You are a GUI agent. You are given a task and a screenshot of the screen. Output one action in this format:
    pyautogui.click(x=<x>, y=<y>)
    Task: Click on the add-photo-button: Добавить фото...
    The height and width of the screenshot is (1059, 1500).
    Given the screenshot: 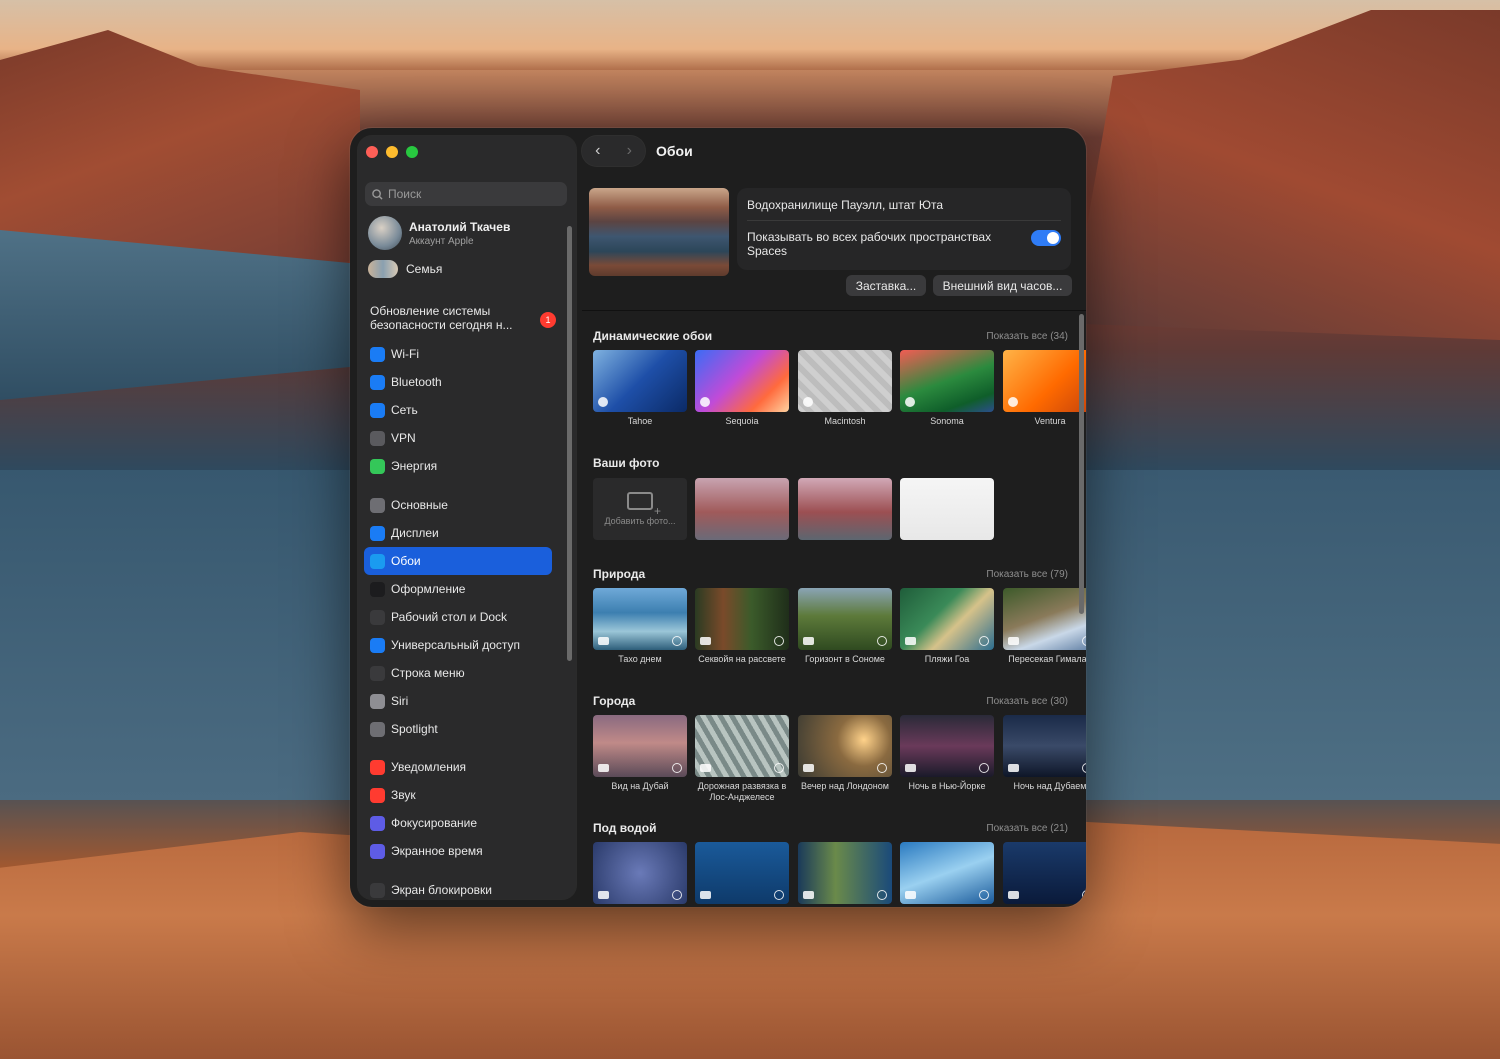 What is the action you would take?
    pyautogui.click(x=640, y=509)
    